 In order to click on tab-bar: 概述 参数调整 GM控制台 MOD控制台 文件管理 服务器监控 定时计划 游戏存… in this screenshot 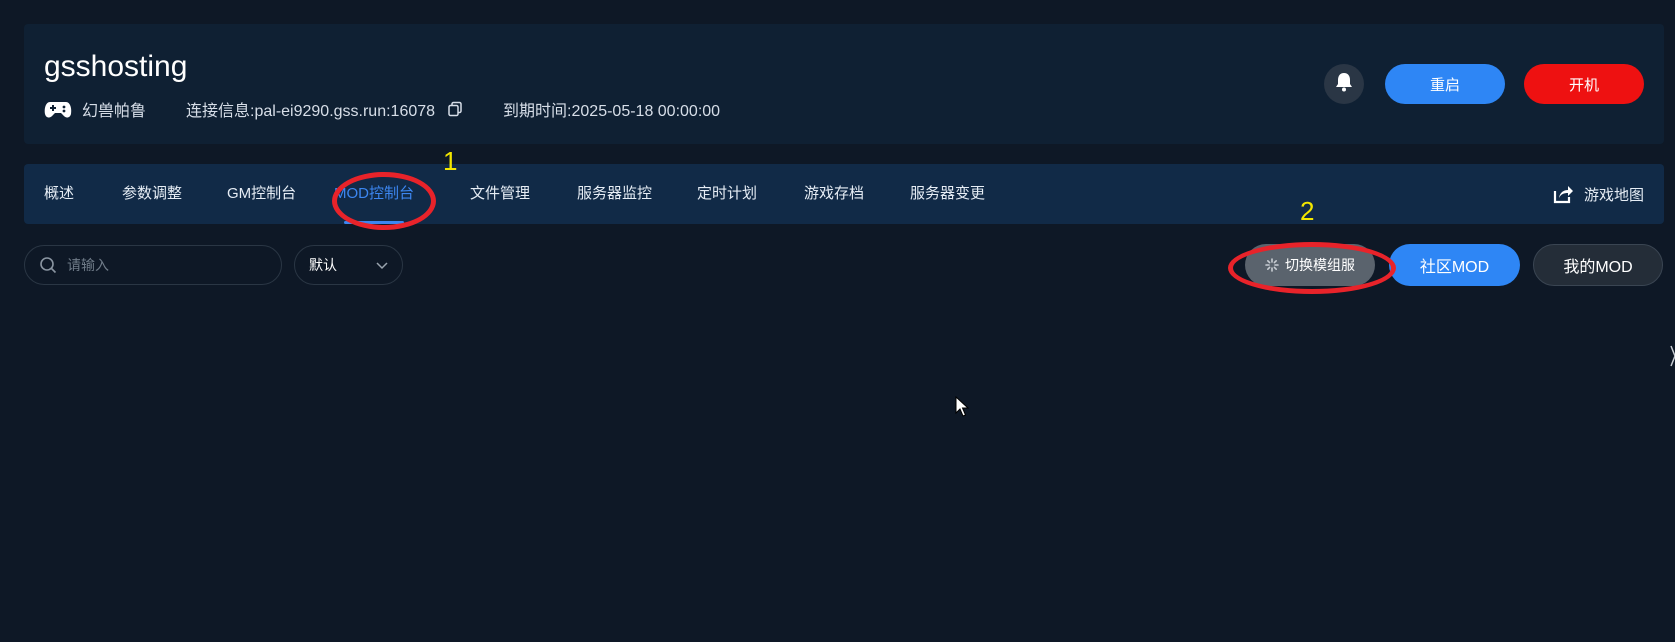, I will do `click(844, 194)`.